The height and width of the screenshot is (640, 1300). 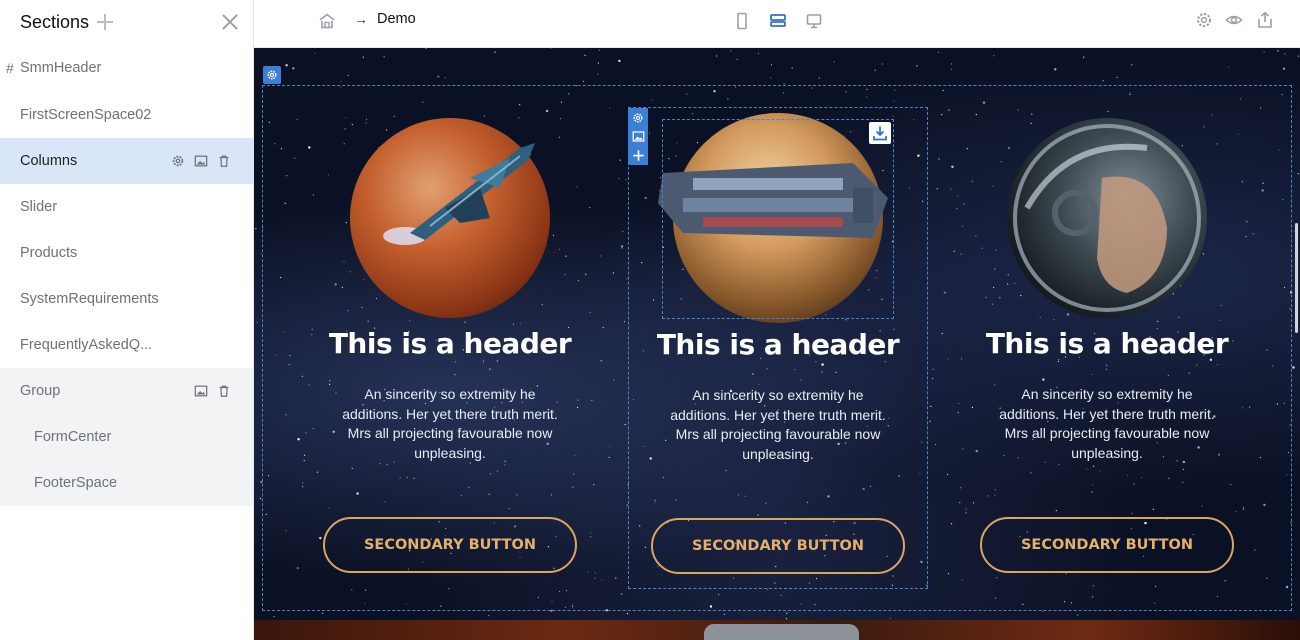 I want to click on sidebar-item-columns: Columns, so click(x=126, y=161).